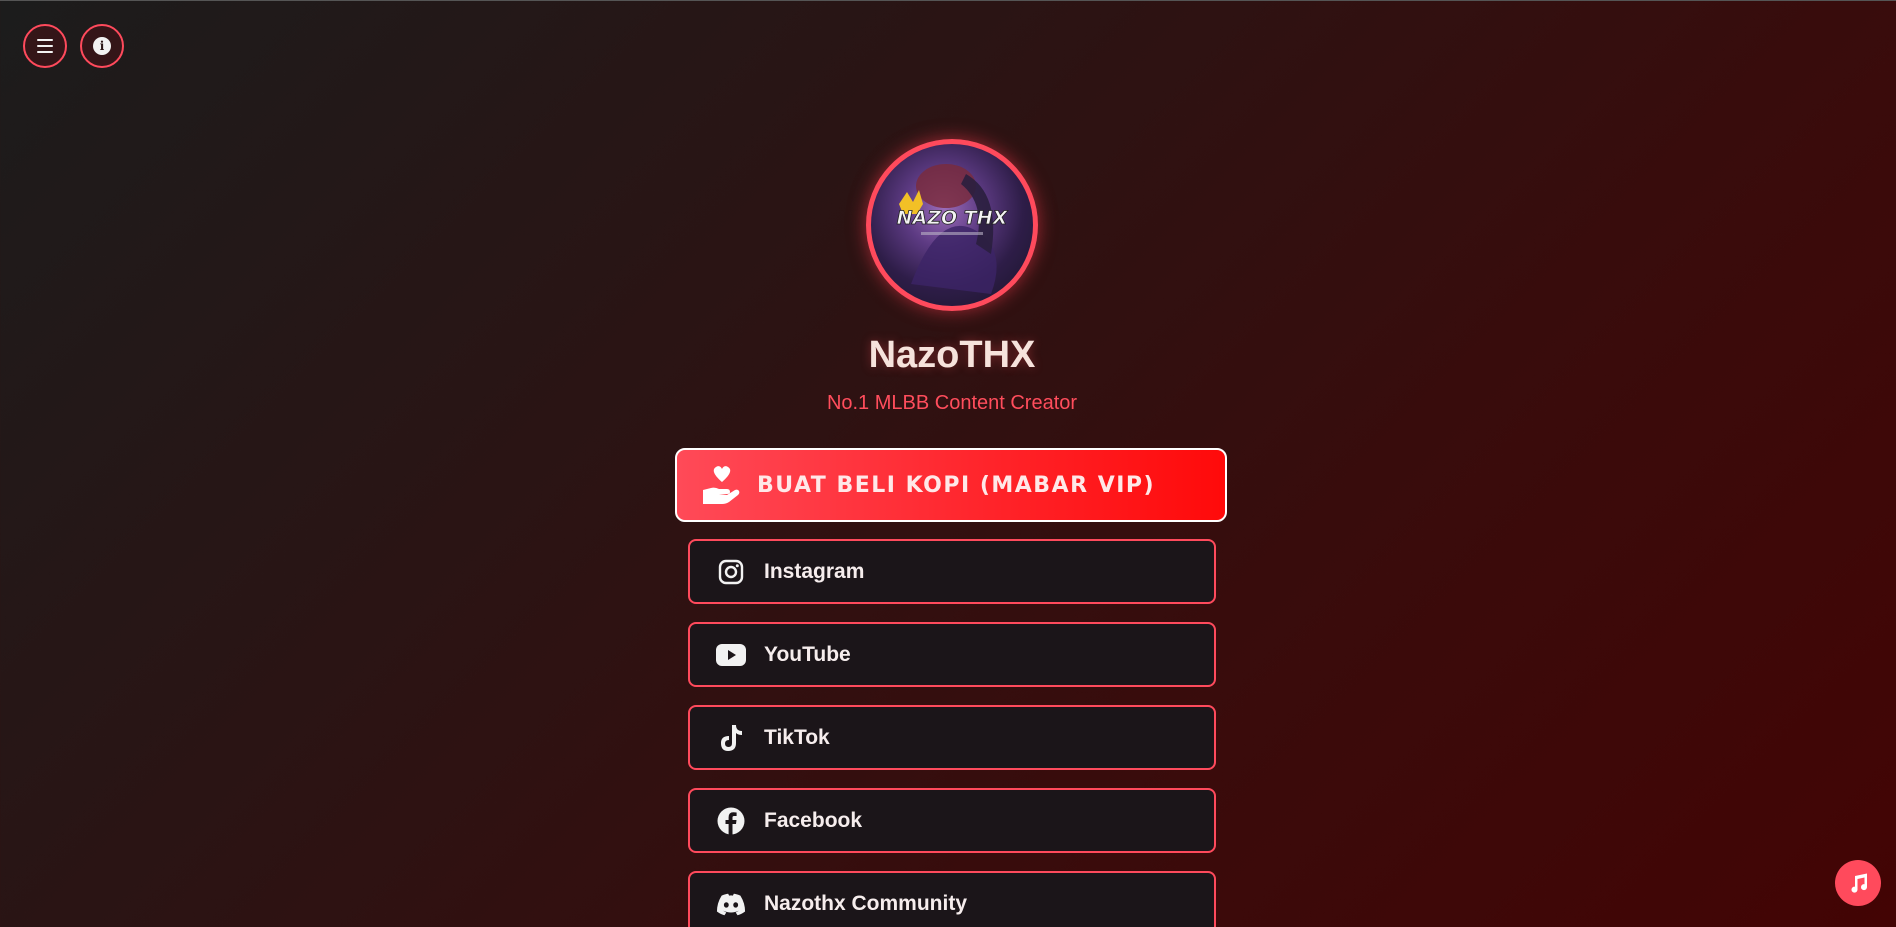 The image size is (1896, 927). Describe the element at coordinates (956, 485) in the screenshot. I see `vip-button-label: BUAT BELI KOPI (MABAR VIP)` at that location.